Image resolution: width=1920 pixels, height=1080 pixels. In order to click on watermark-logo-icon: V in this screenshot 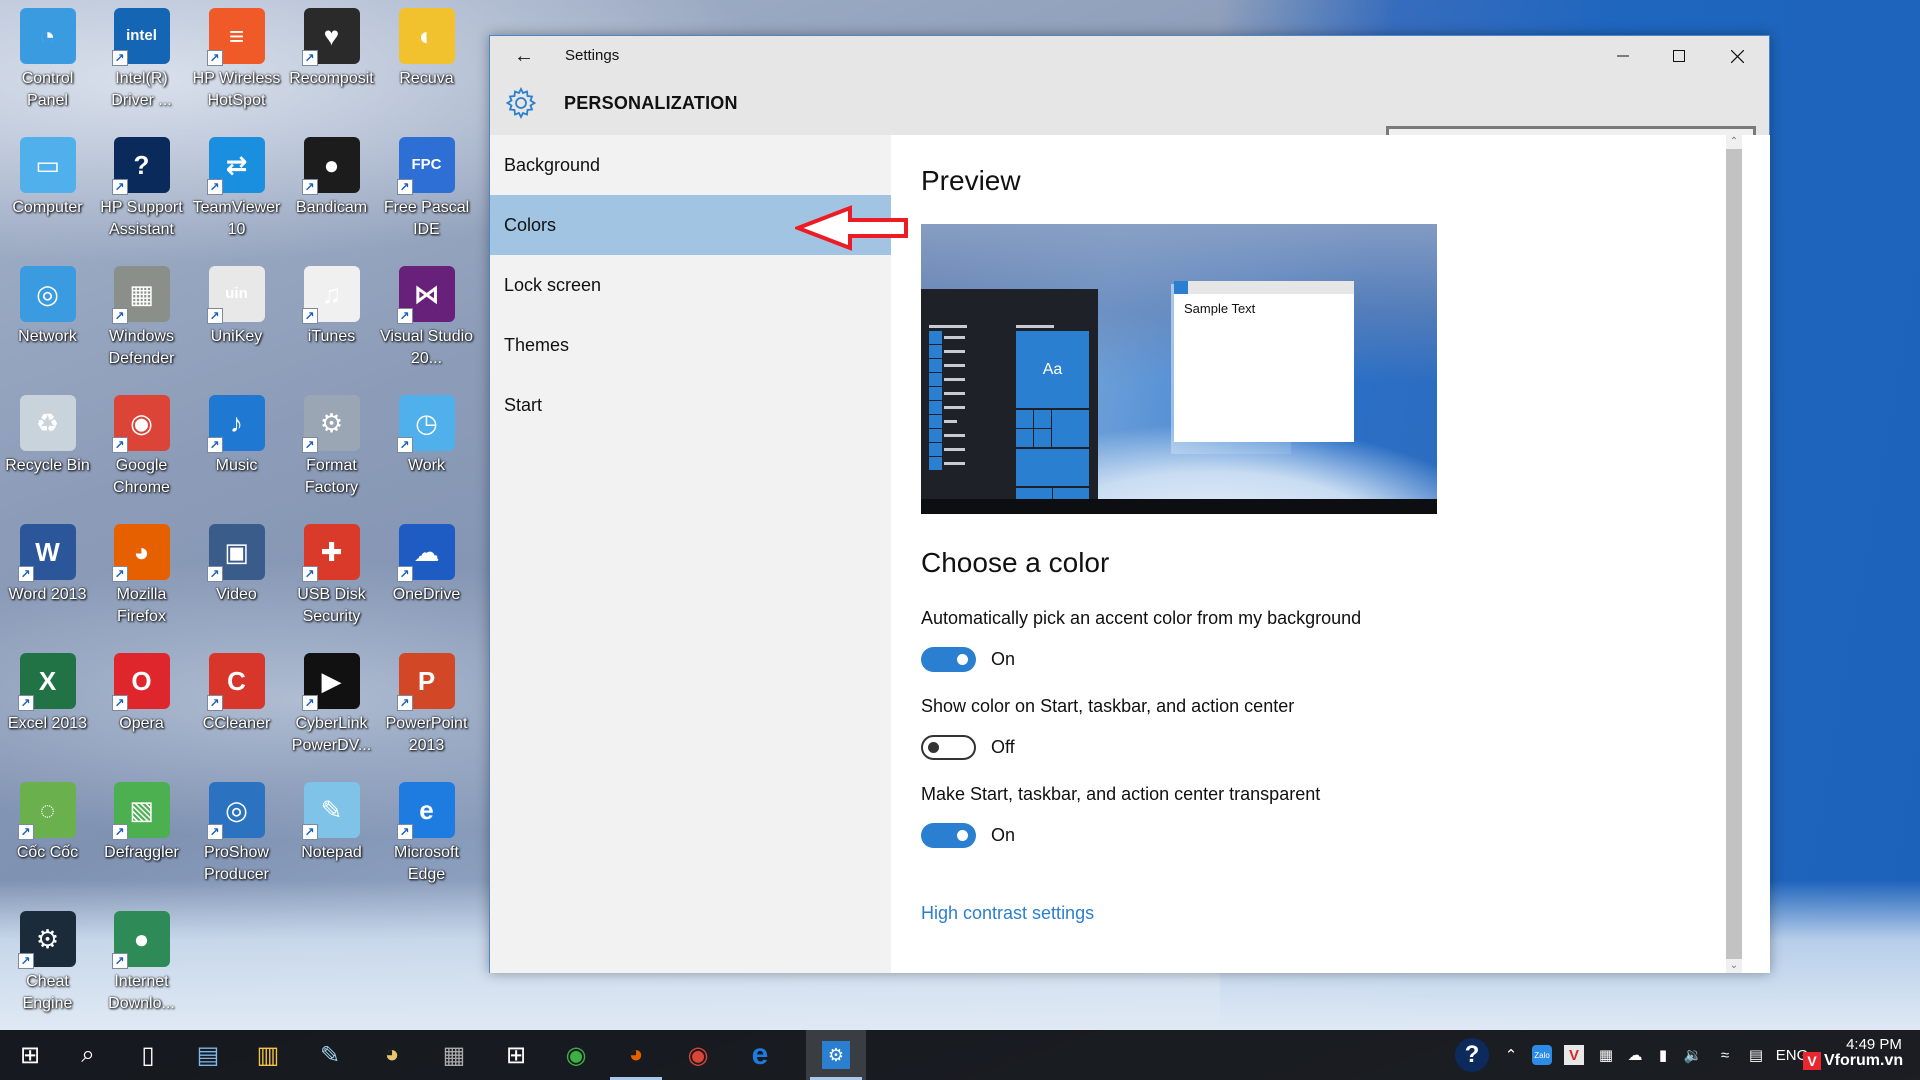, I will do `click(1812, 1061)`.